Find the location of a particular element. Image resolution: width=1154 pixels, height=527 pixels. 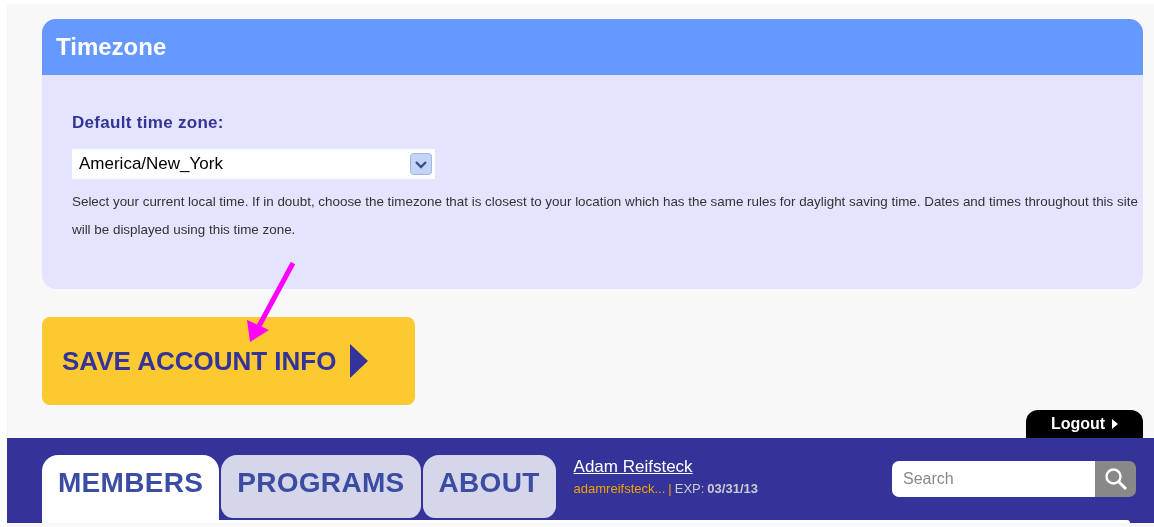

expiry-date: 03/31/13 is located at coordinates (732, 488).